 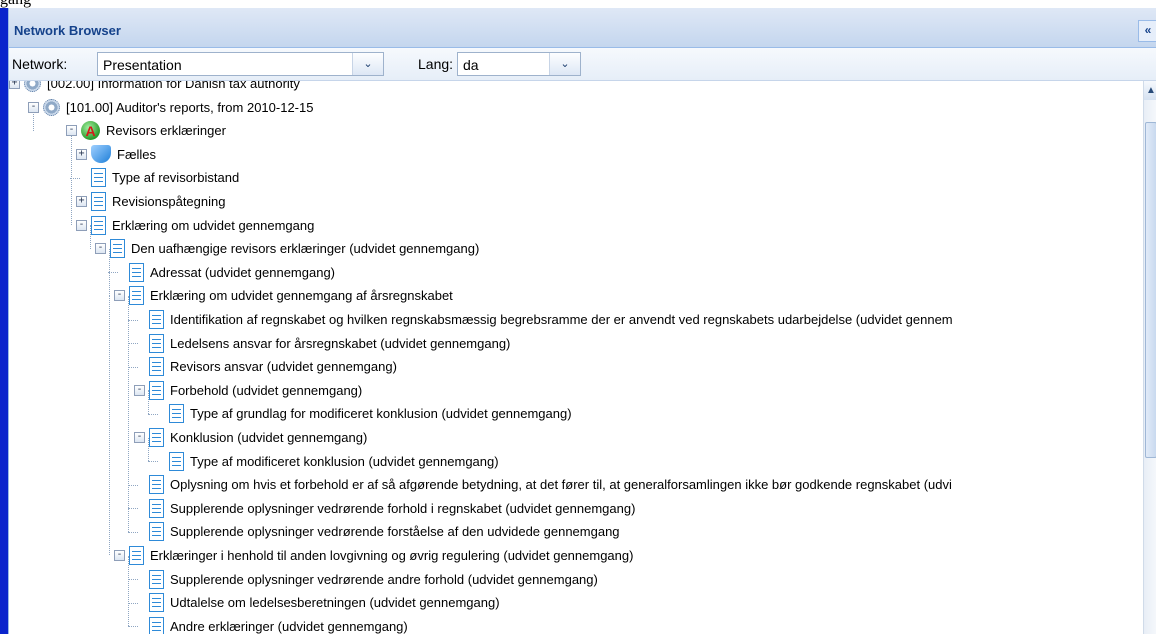 I want to click on tree-node-label: Type af revisorbistand, so click(x=176, y=178).